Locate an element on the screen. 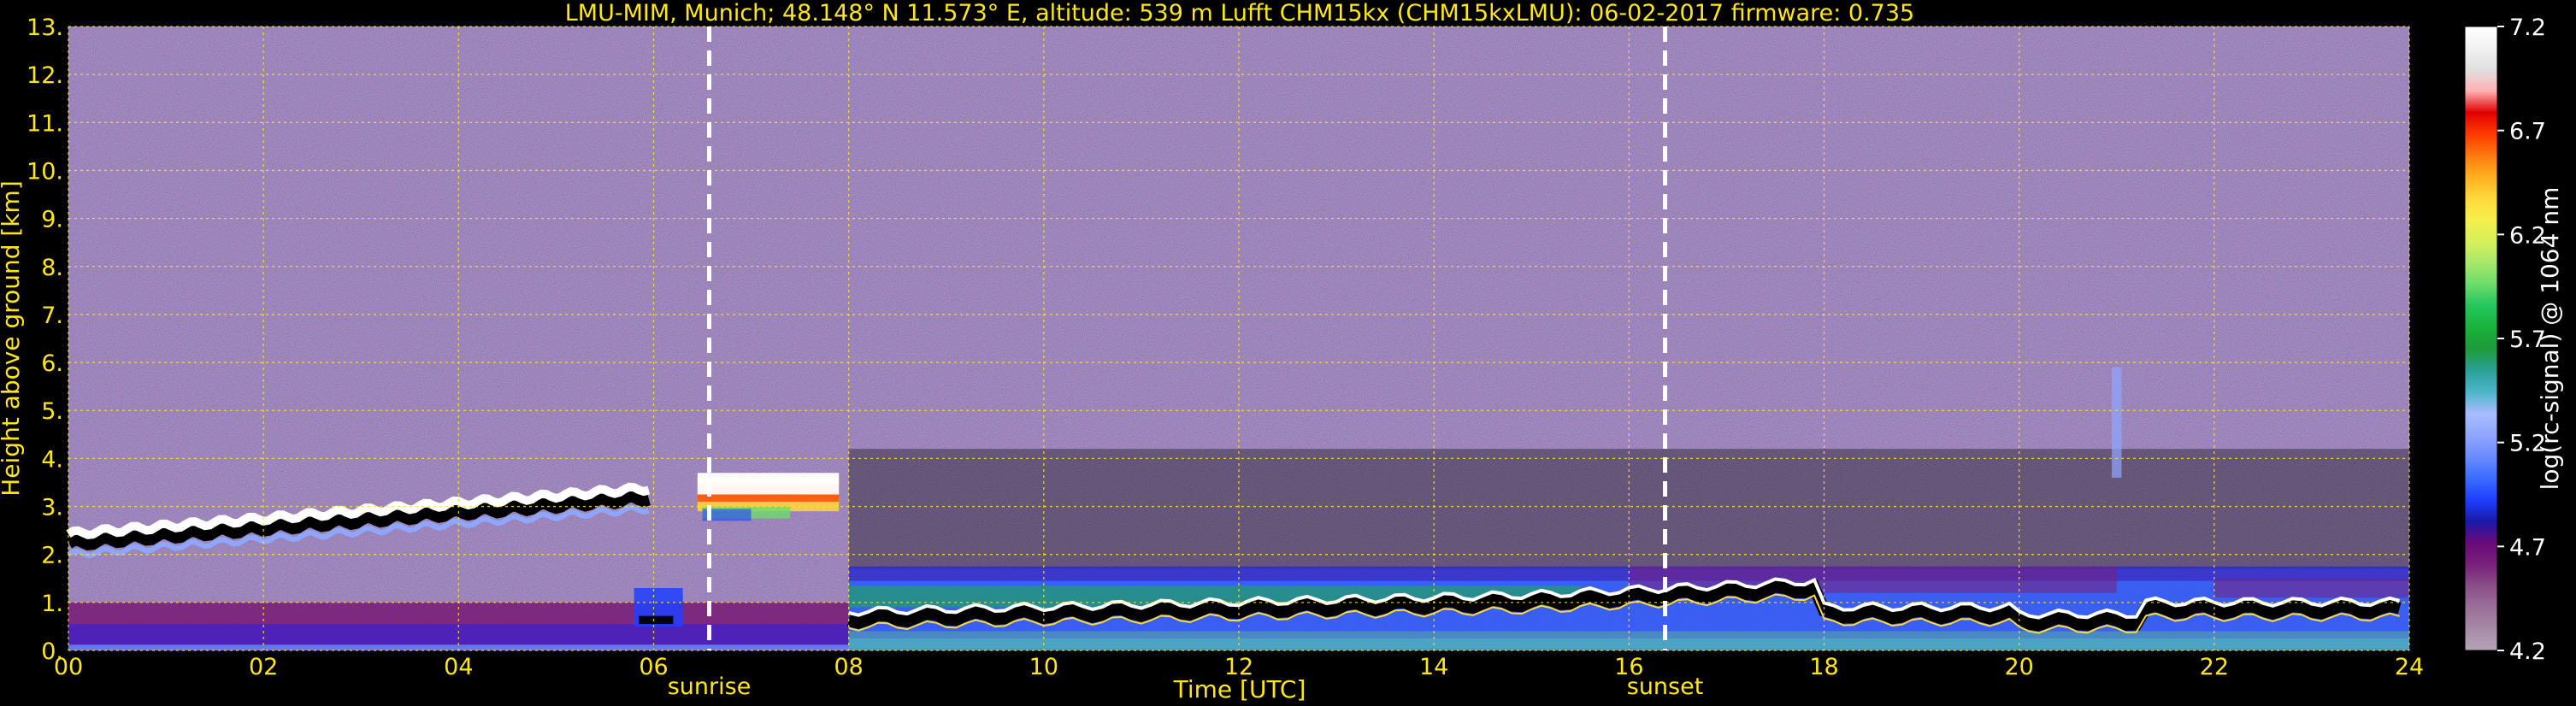 Image resolution: width=2576 pixels, height=706 pixels. x-tick-label: 06 is located at coordinates (653, 667).